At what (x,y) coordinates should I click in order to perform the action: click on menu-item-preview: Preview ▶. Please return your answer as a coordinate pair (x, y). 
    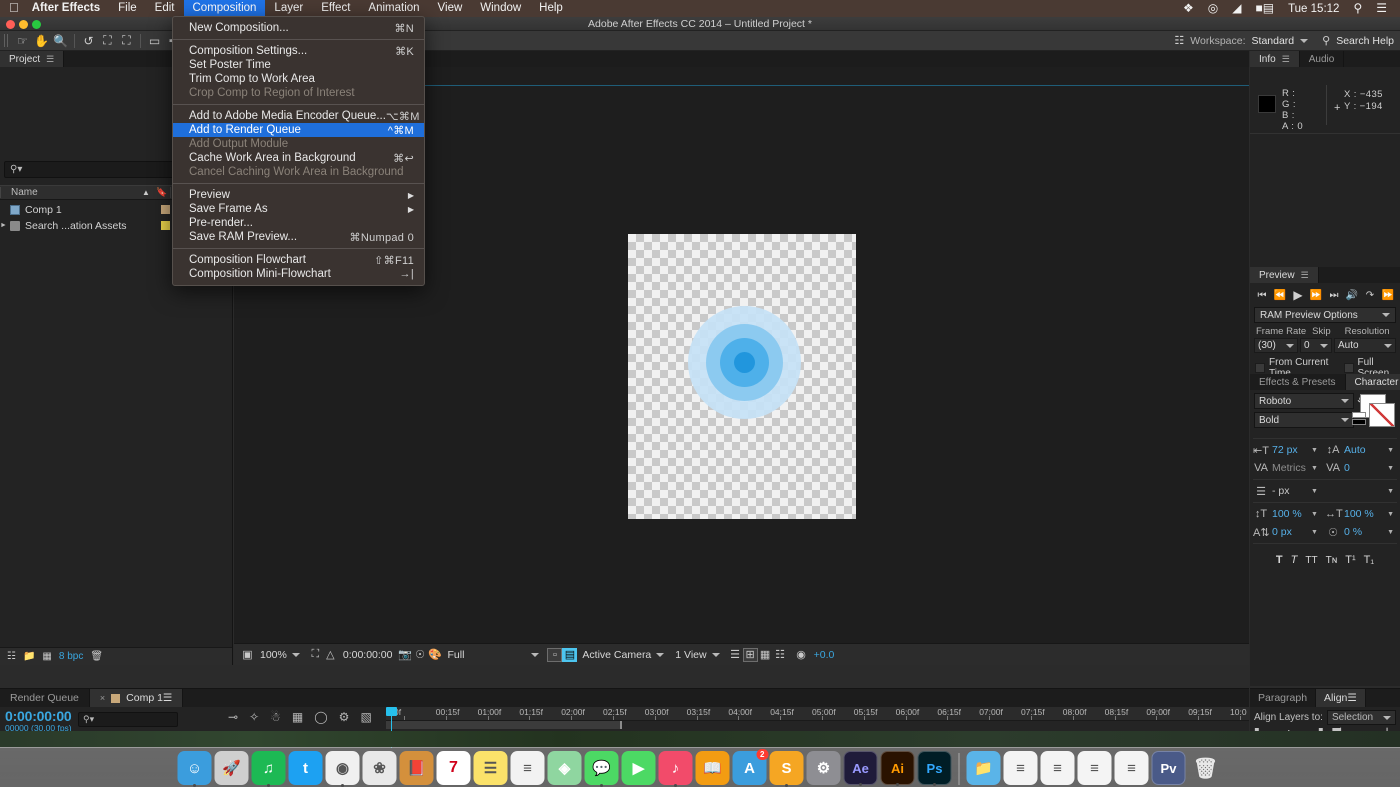
    Looking at the image, I should click on (298, 195).